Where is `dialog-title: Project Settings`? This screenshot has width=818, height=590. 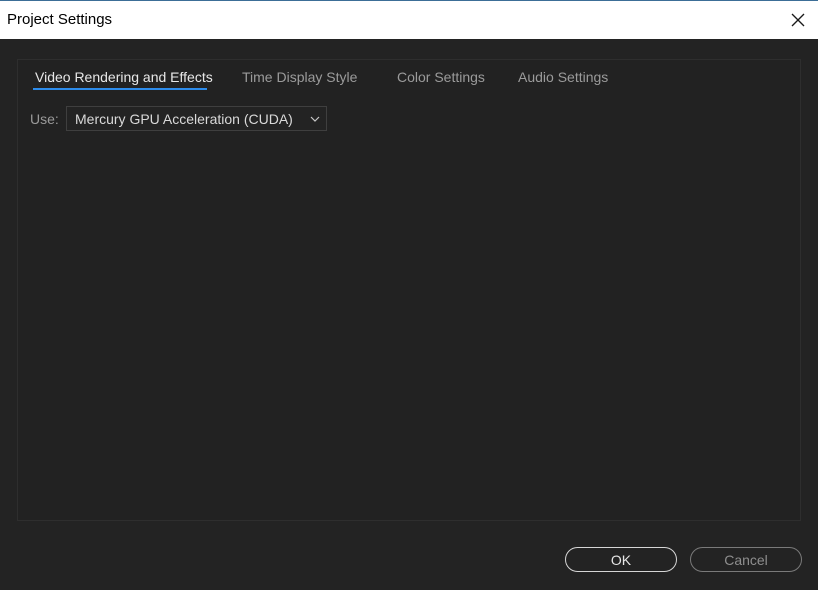 dialog-title: Project Settings is located at coordinates (60, 19).